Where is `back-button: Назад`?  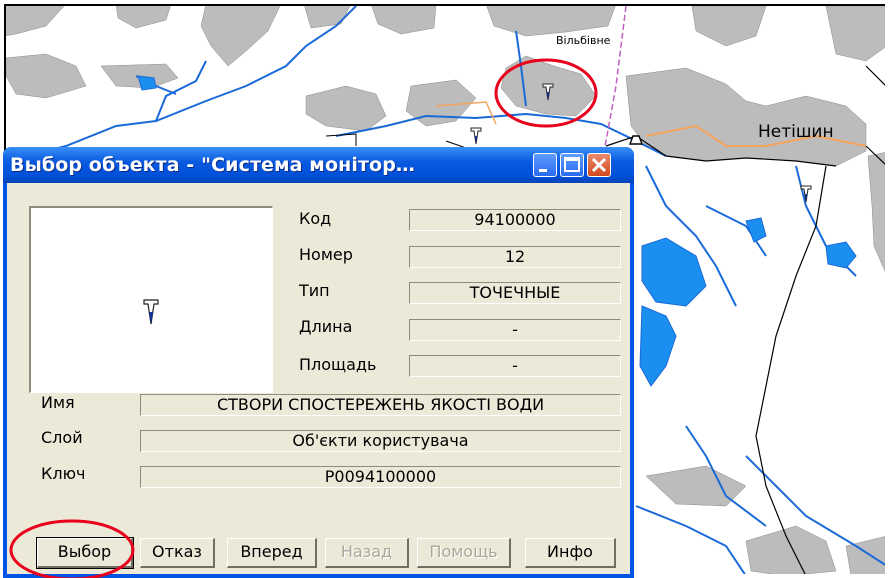 back-button: Назад is located at coordinates (367, 553).